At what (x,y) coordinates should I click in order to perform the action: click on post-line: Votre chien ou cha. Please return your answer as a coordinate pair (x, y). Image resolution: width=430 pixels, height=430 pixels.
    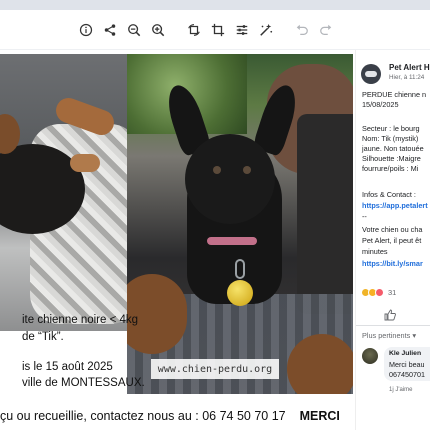
    Looking at the image, I should click on (392, 229).